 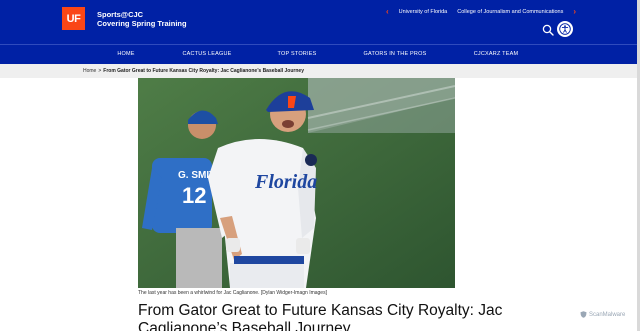 I want to click on util-link-uf: University of Florida, so click(x=423, y=12).